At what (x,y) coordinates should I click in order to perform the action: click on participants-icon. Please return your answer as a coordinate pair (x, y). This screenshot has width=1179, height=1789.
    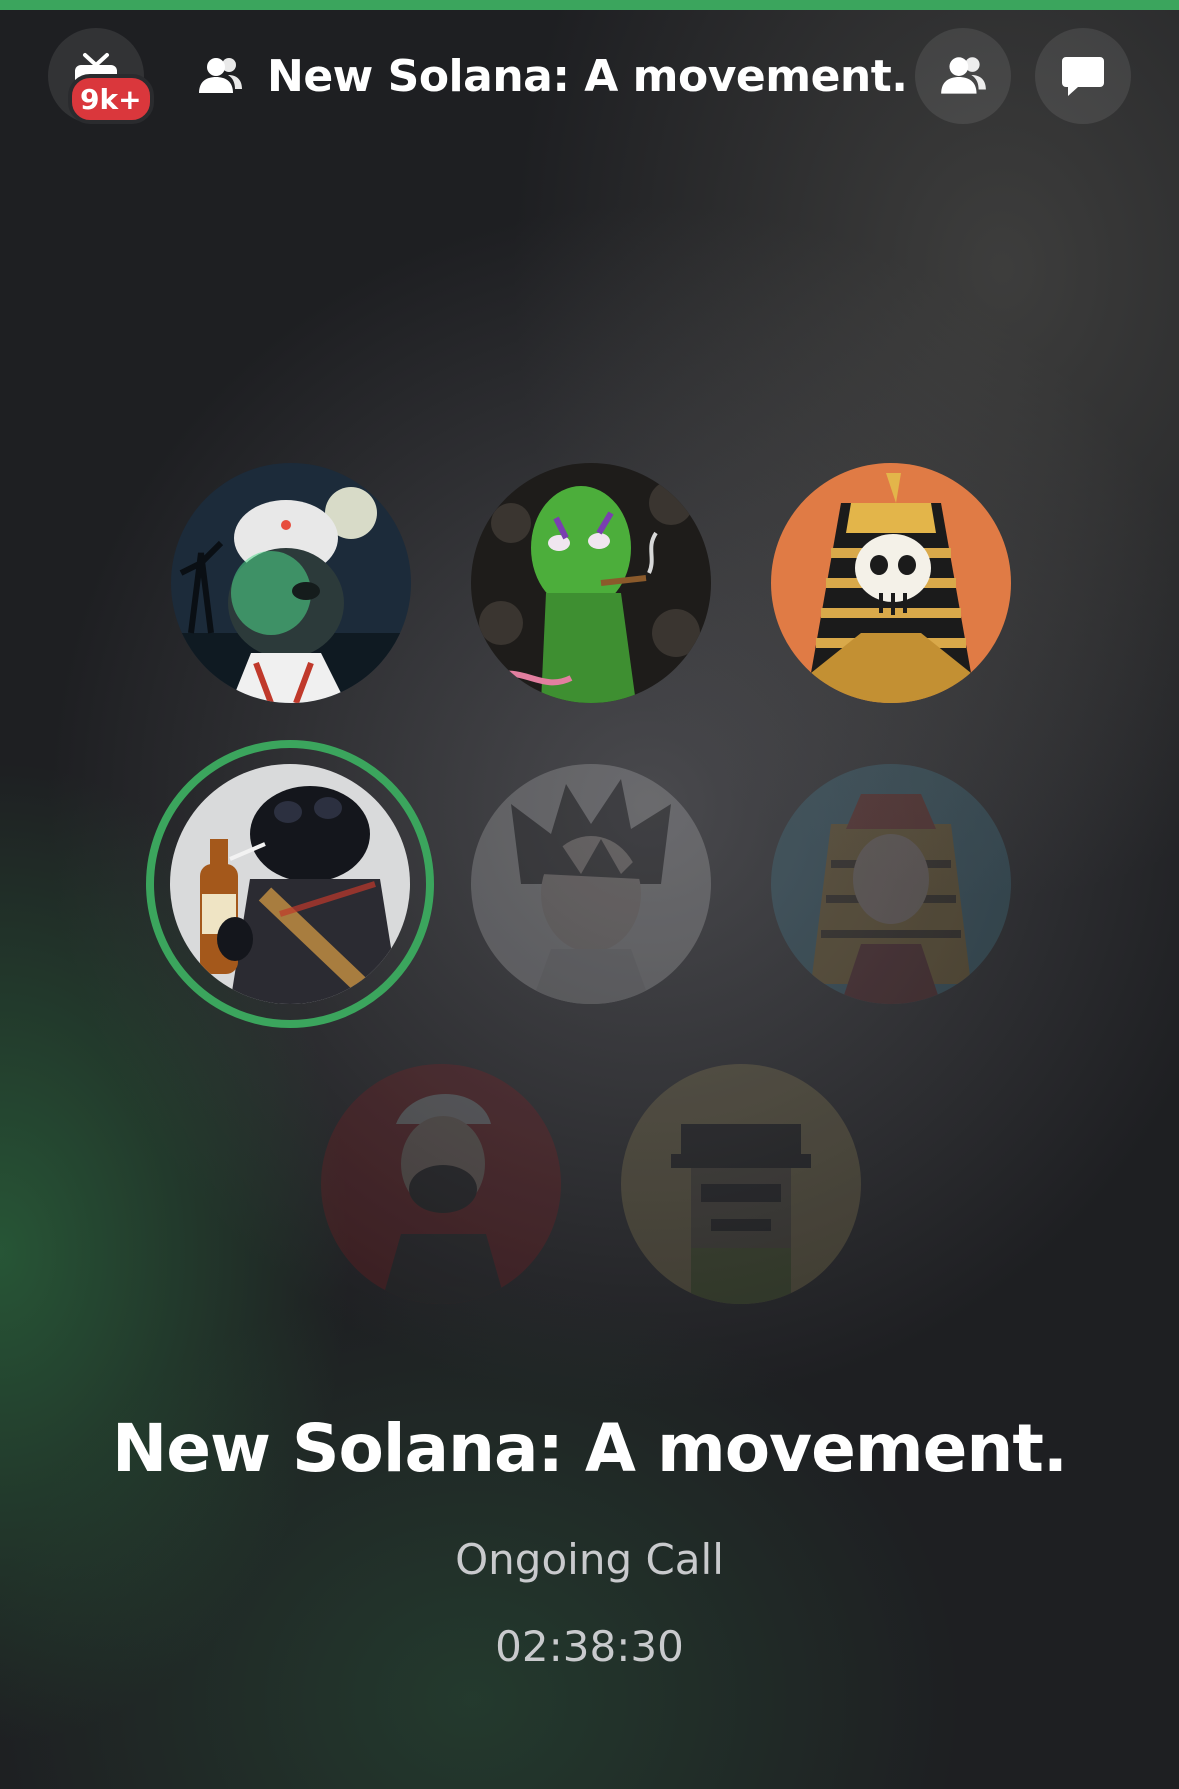
    Looking at the image, I should click on (963, 75).